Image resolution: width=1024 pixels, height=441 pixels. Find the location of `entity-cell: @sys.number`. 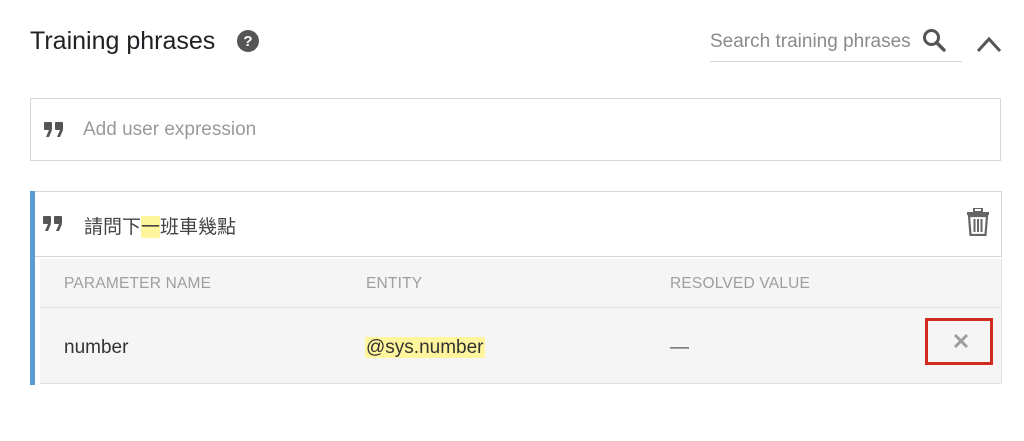

entity-cell: @sys.number is located at coordinates (425, 347).